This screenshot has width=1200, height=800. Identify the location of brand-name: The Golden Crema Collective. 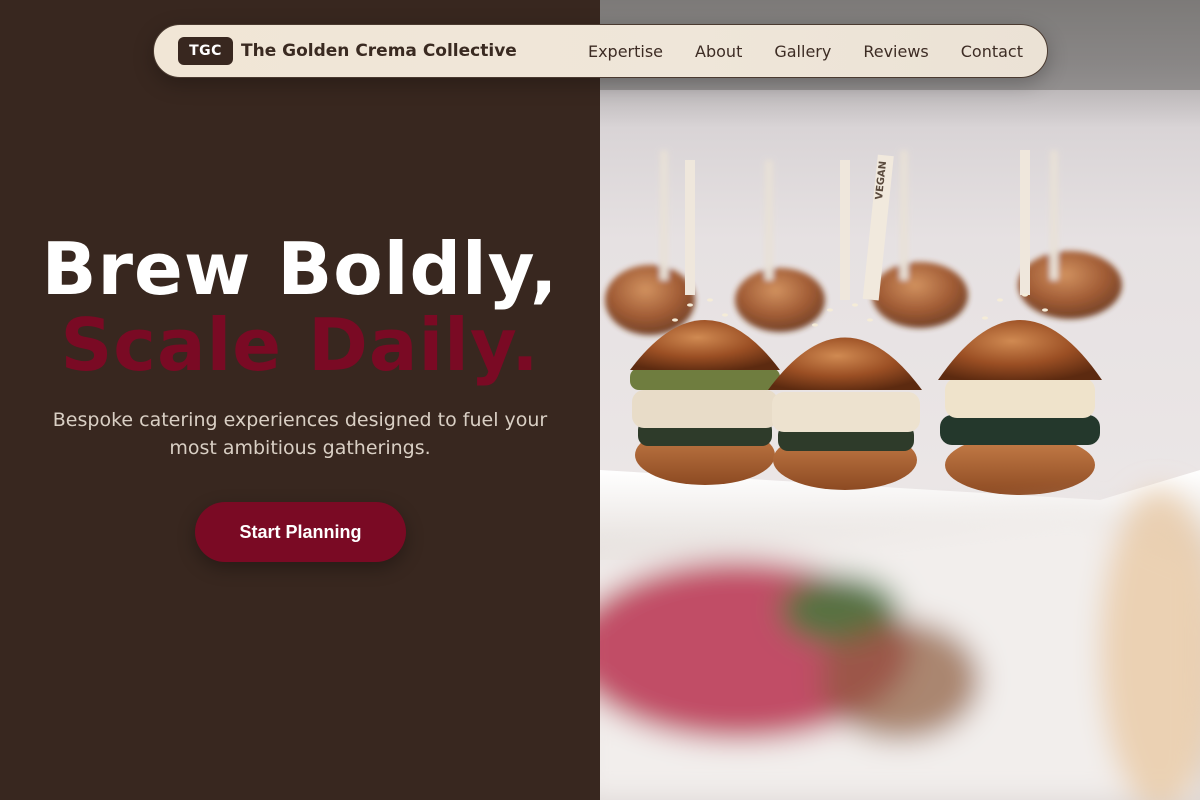
(379, 51).